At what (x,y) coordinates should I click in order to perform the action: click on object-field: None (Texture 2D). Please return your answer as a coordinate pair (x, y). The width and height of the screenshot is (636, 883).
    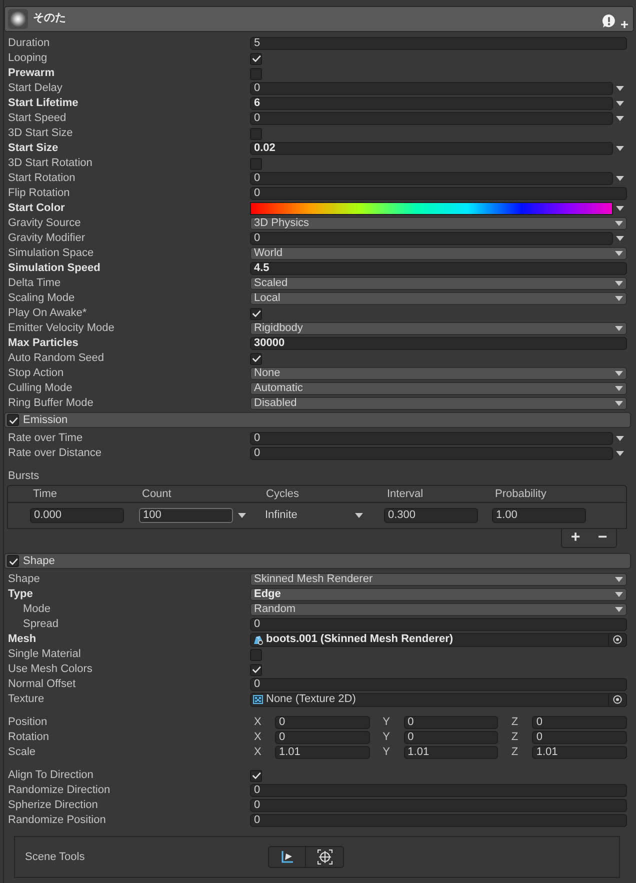
    Looking at the image, I should click on (438, 699).